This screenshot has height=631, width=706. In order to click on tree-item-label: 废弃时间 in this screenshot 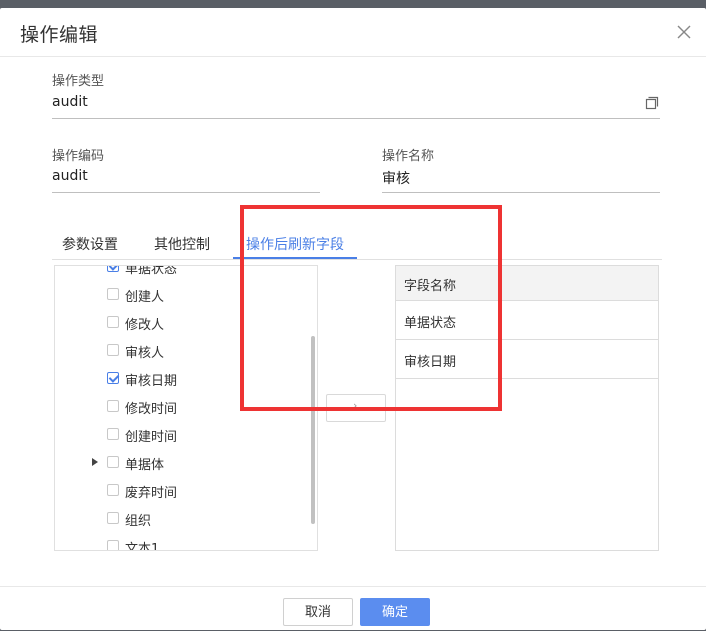, I will do `click(151, 493)`.